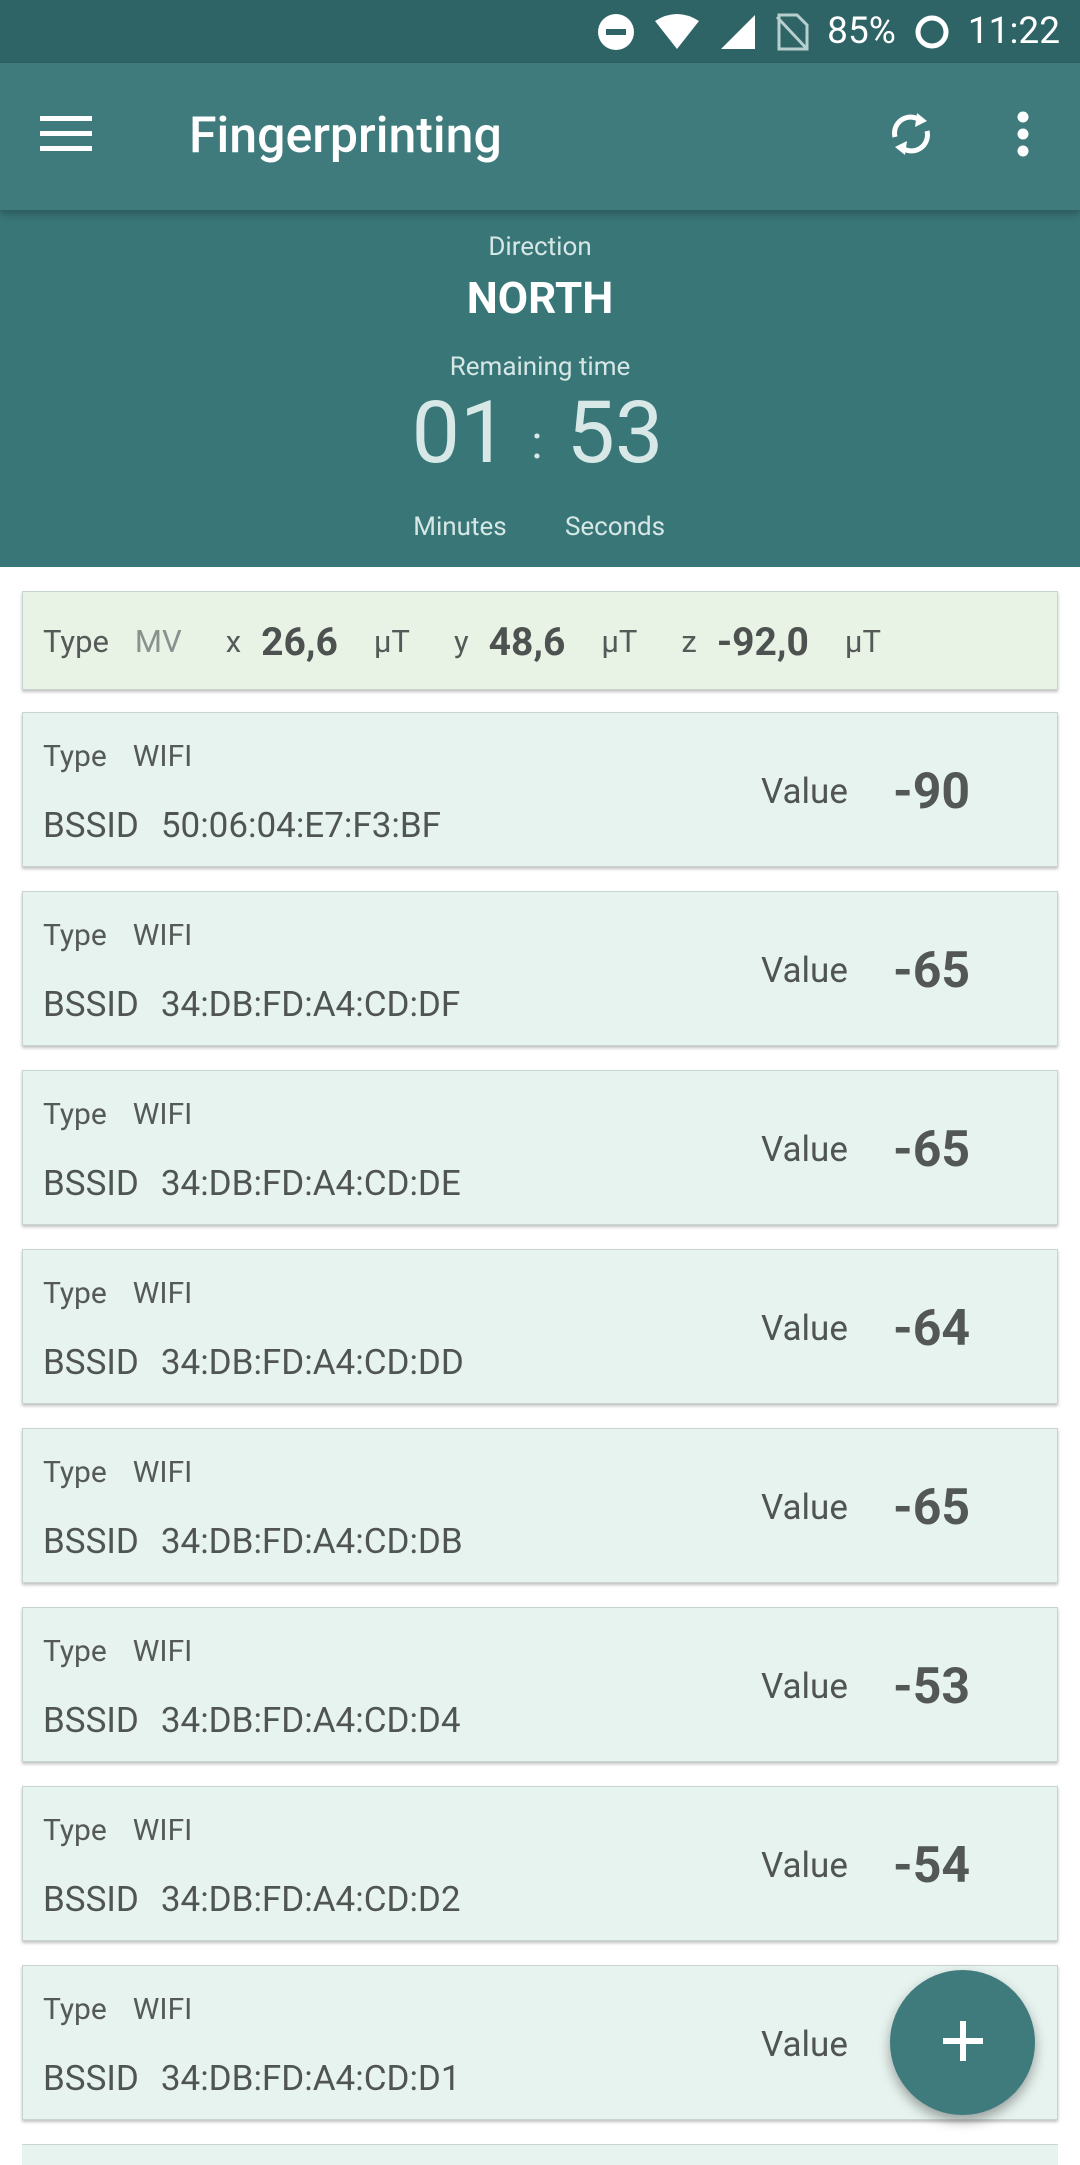 This screenshot has width=1080, height=2165. I want to click on status-icons: 85% 11:22, so click(828, 31).